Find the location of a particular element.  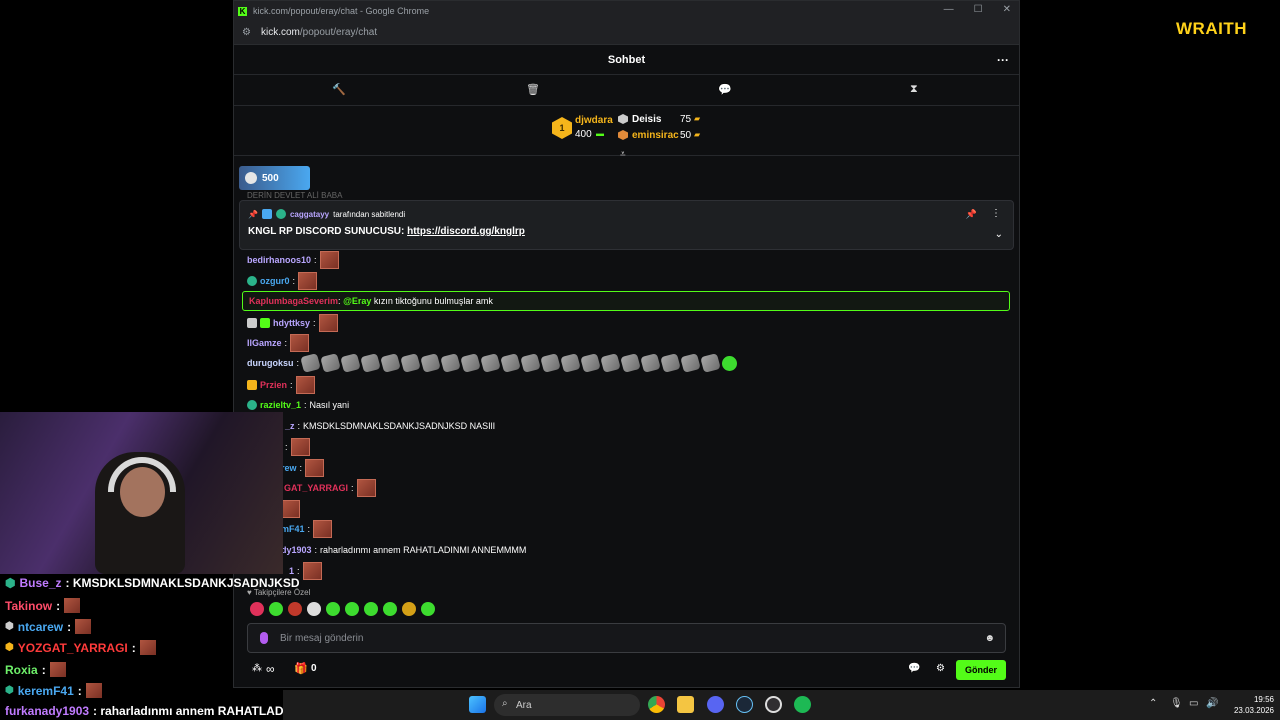

wraith-logo: WRAITH is located at coordinates (1211, 28).